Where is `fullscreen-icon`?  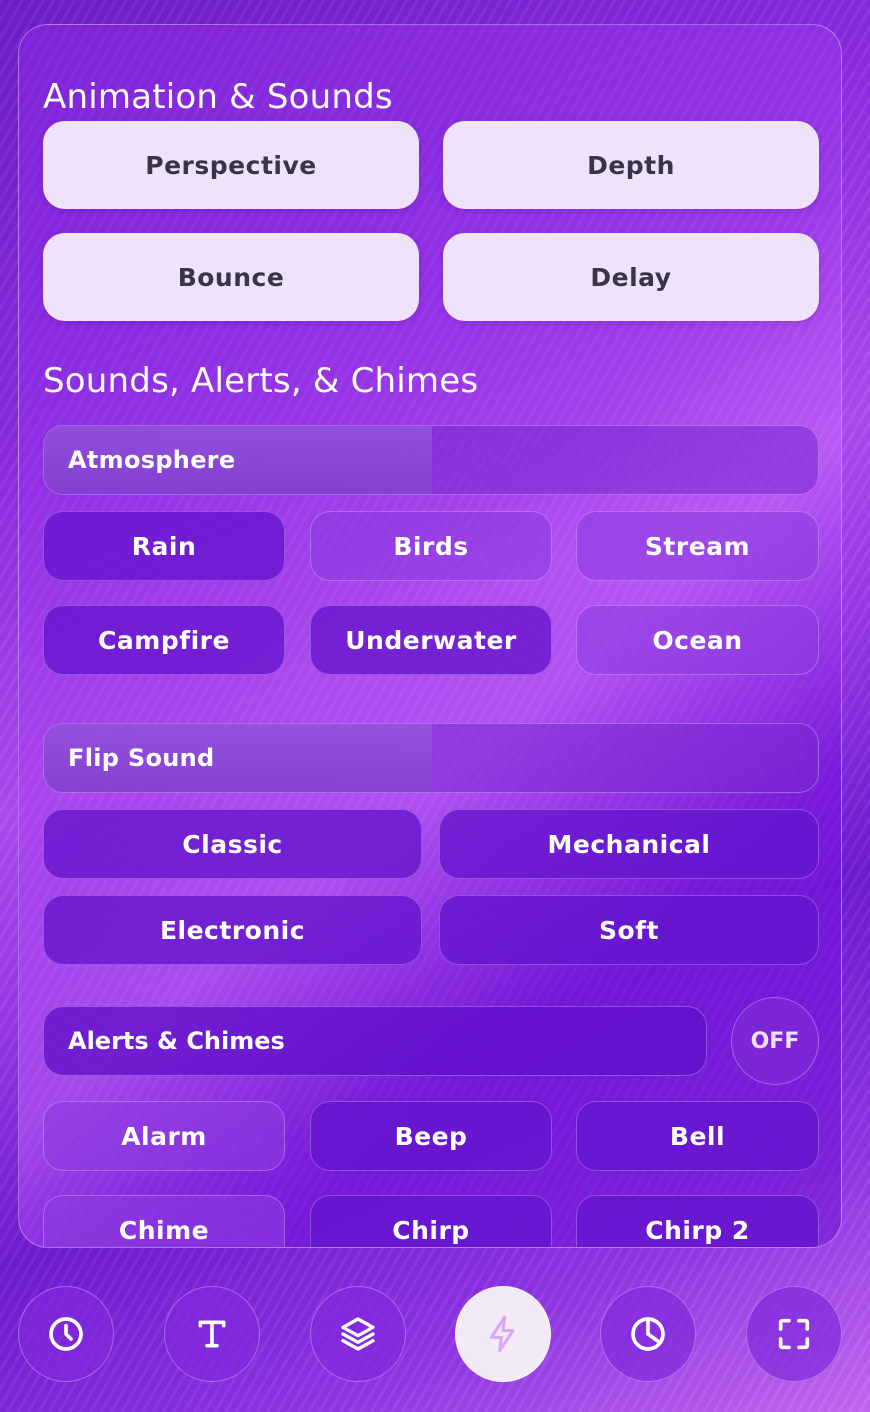 fullscreen-icon is located at coordinates (794, 1334).